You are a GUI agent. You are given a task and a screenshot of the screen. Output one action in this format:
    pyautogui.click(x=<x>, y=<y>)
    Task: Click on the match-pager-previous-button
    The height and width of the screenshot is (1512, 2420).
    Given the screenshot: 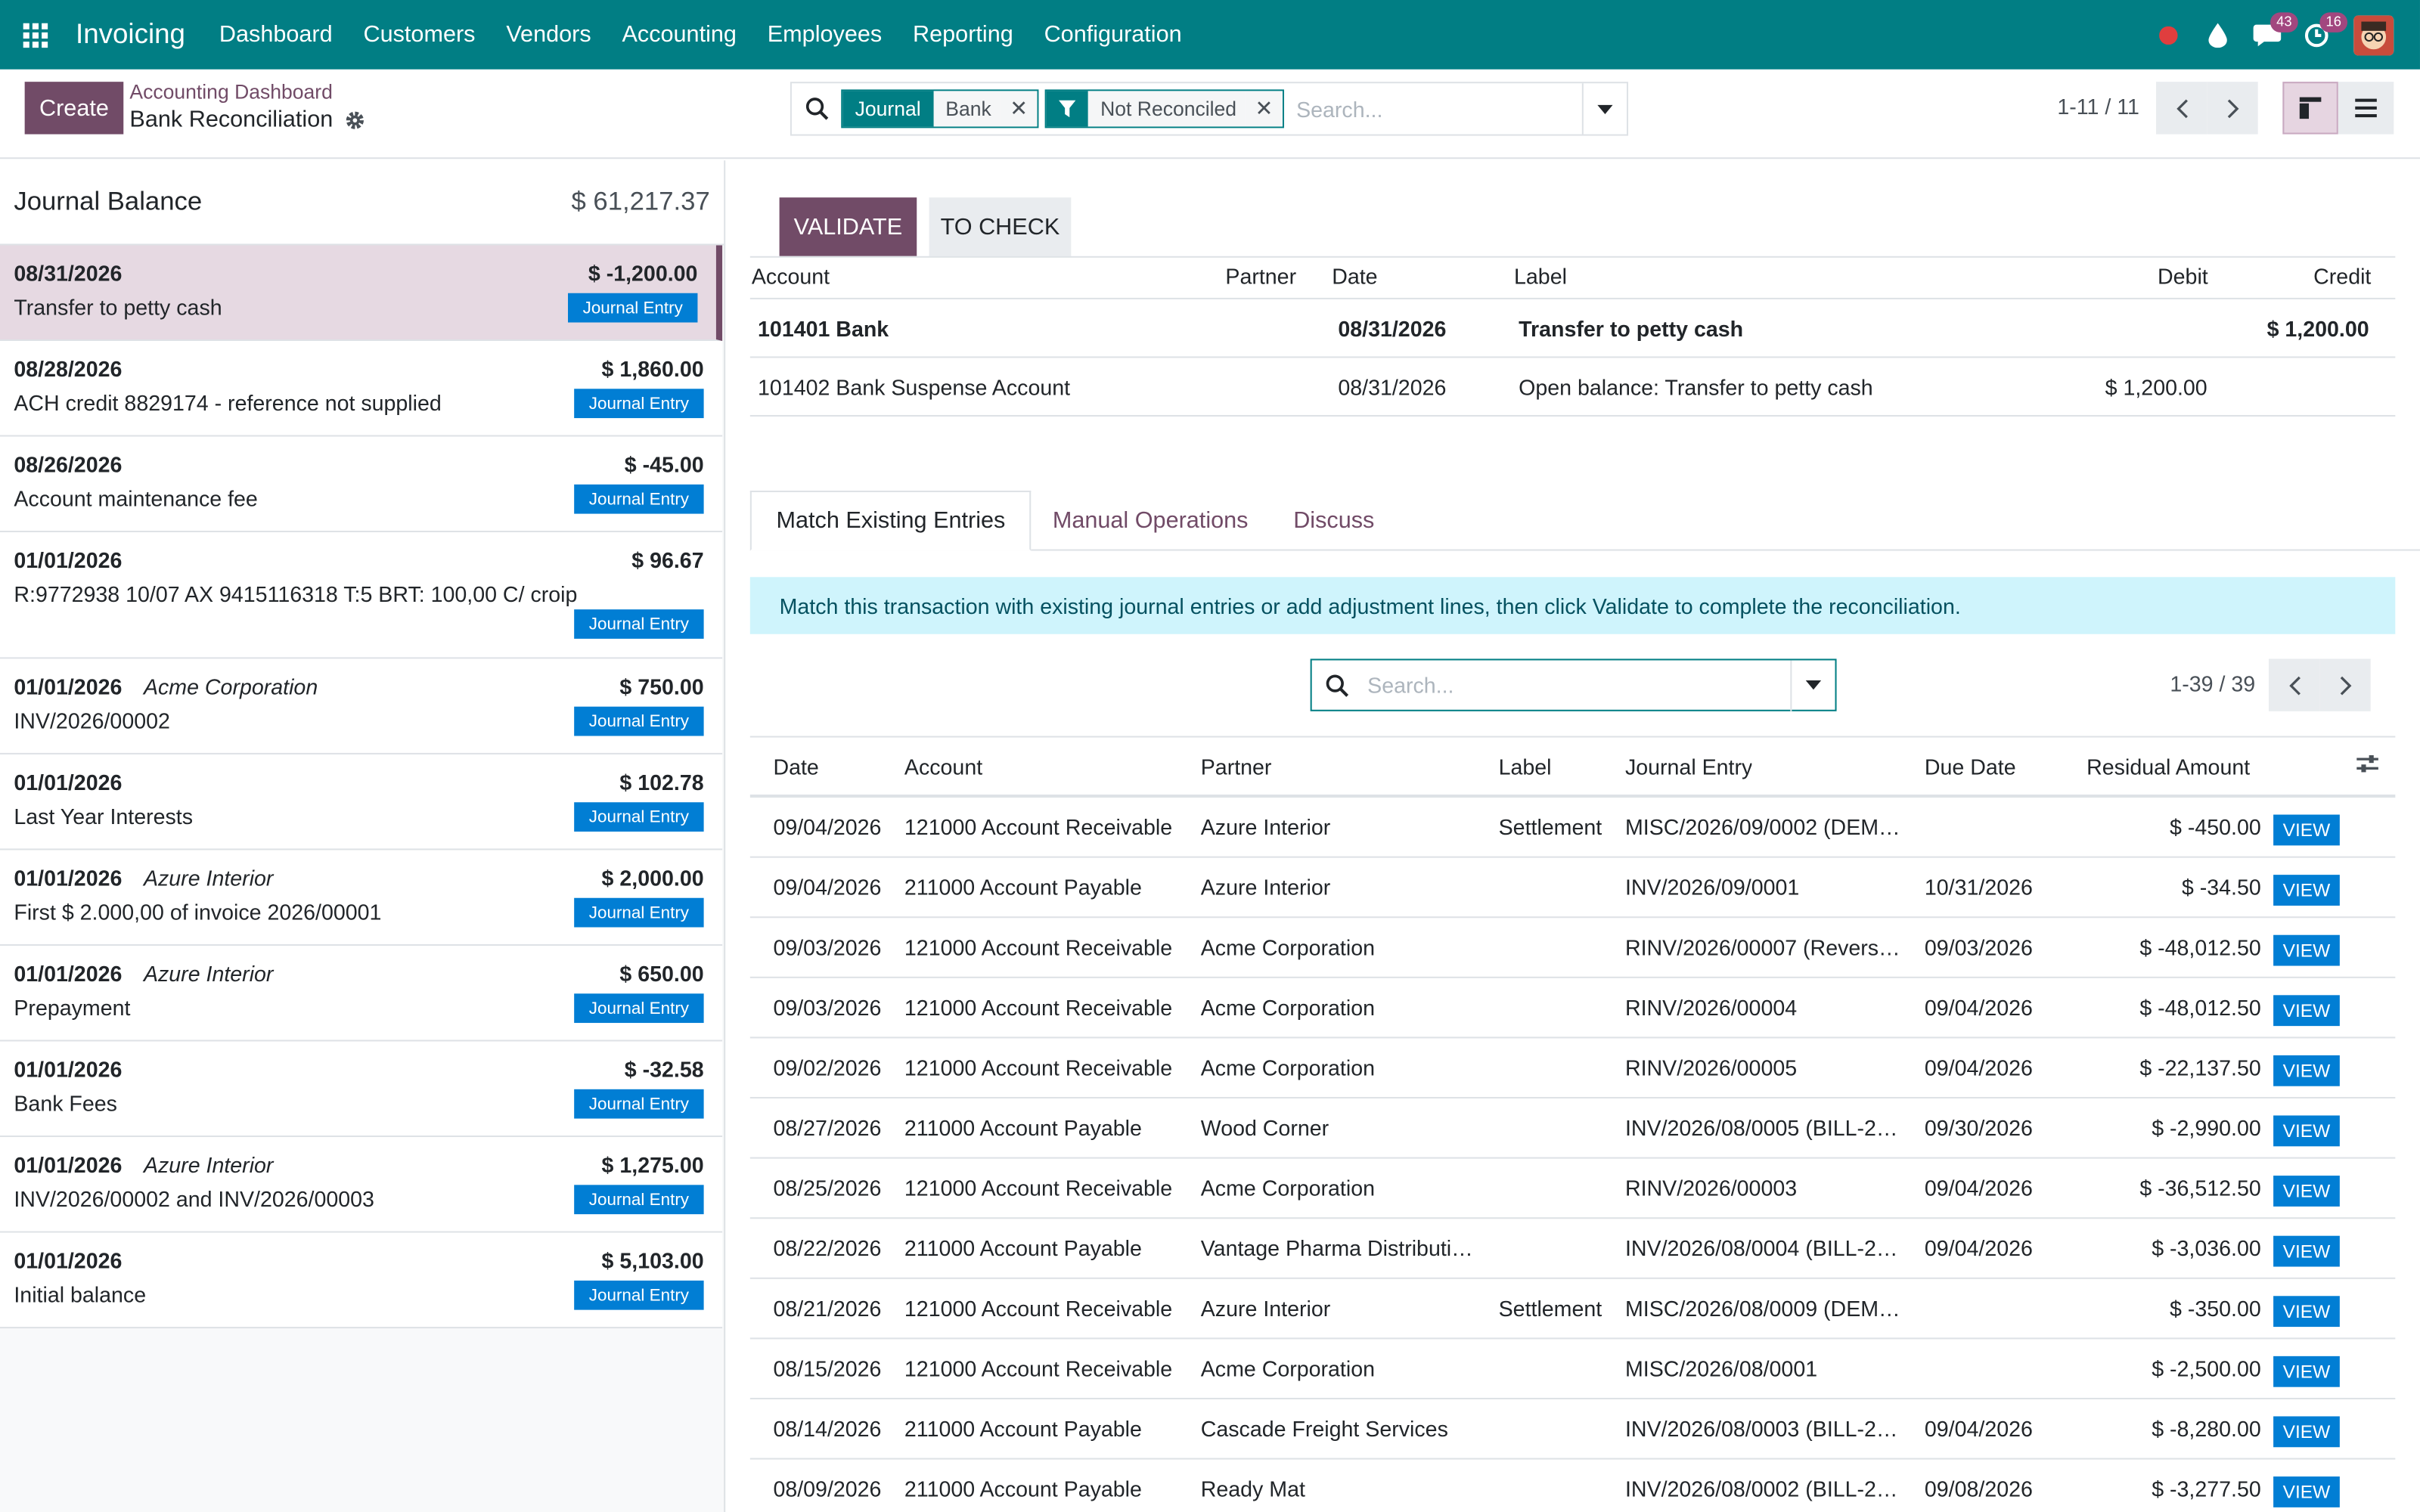 What is the action you would take?
    pyautogui.click(x=2294, y=684)
    